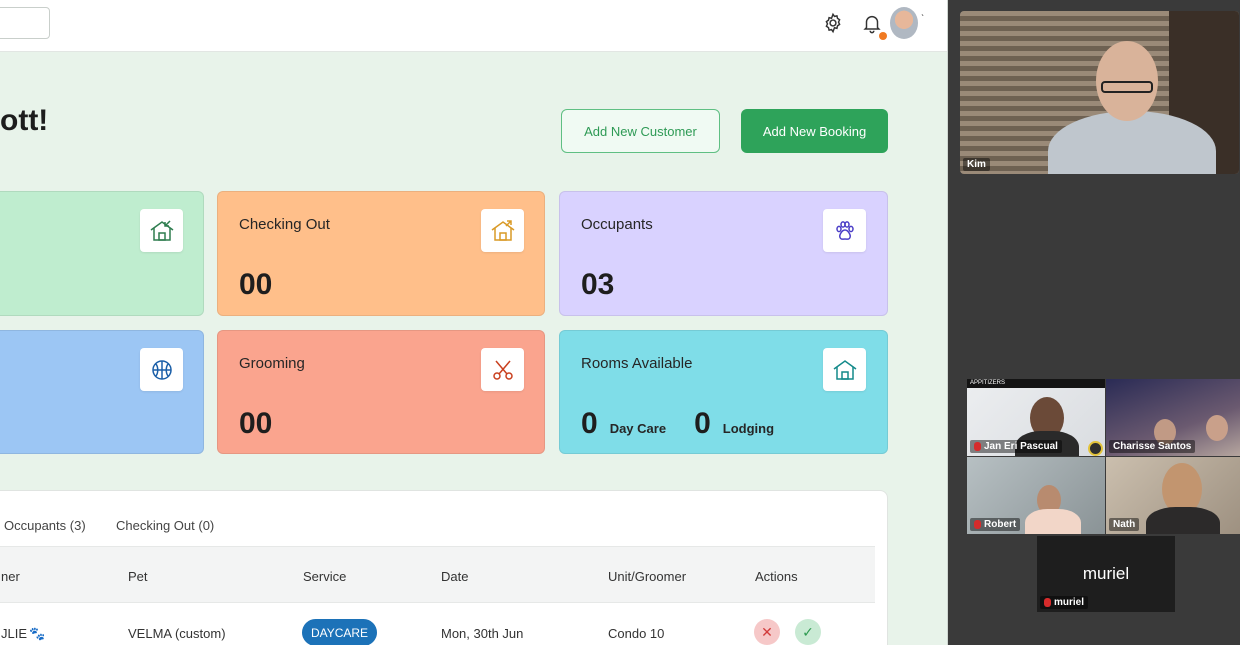 The height and width of the screenshot is (645, 1240). Describe the element at coordinates (883, 36) in the screenshot. I see `notification-badge` at that location.